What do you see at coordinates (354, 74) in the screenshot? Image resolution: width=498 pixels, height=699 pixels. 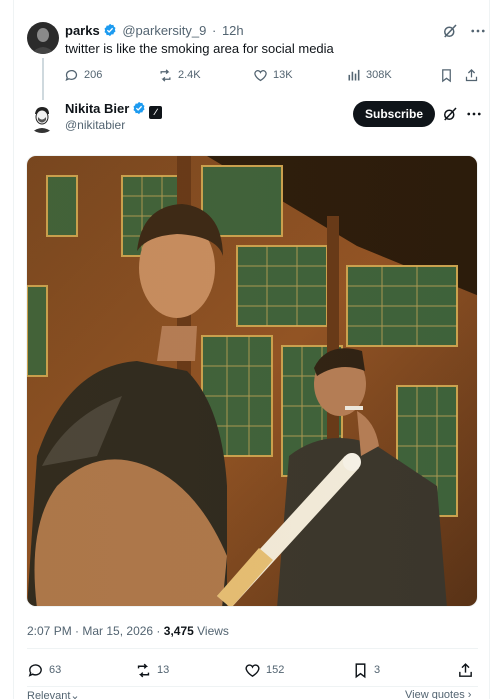 I see `views-icon` at bounding box center [354, 74].